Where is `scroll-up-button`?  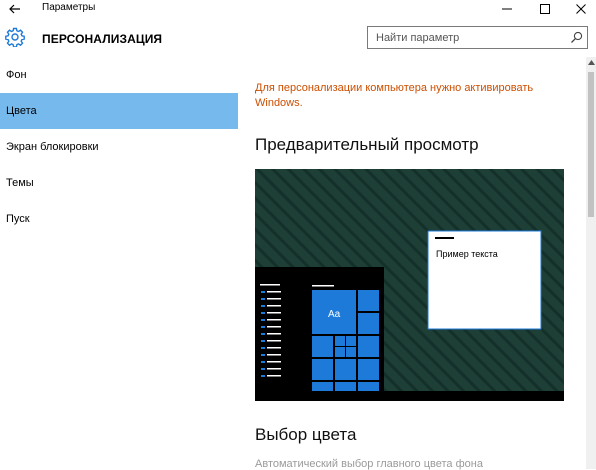
scroll-up-button is located at coordinates (591, 62).